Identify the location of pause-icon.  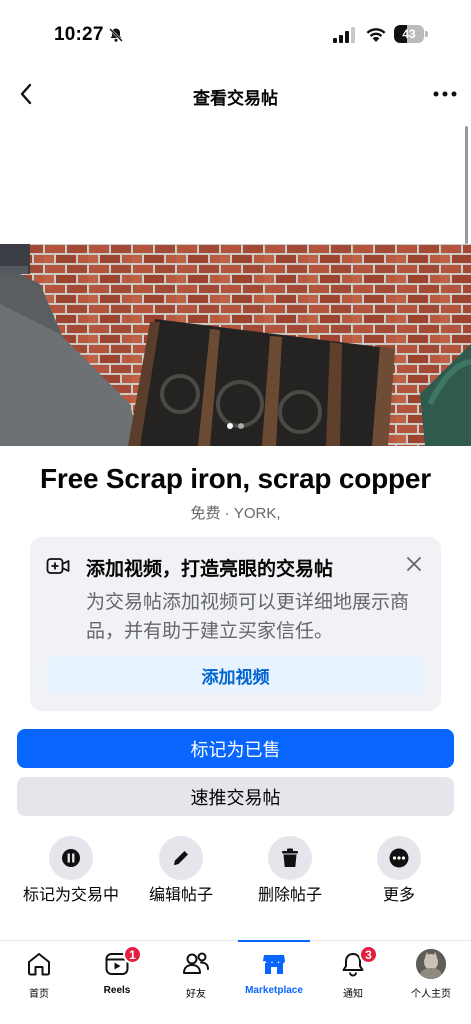
(71, 858).